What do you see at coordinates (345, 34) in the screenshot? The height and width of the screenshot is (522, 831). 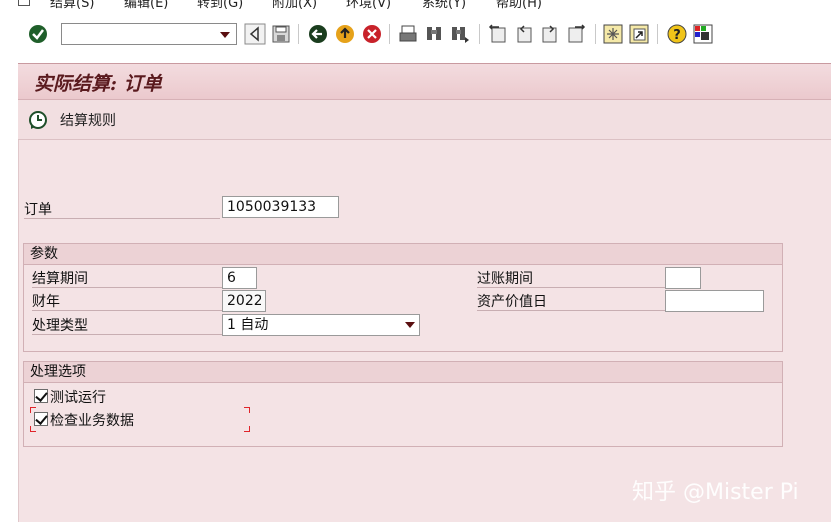 I see `exit-icon` at bounding box center [345, 34].